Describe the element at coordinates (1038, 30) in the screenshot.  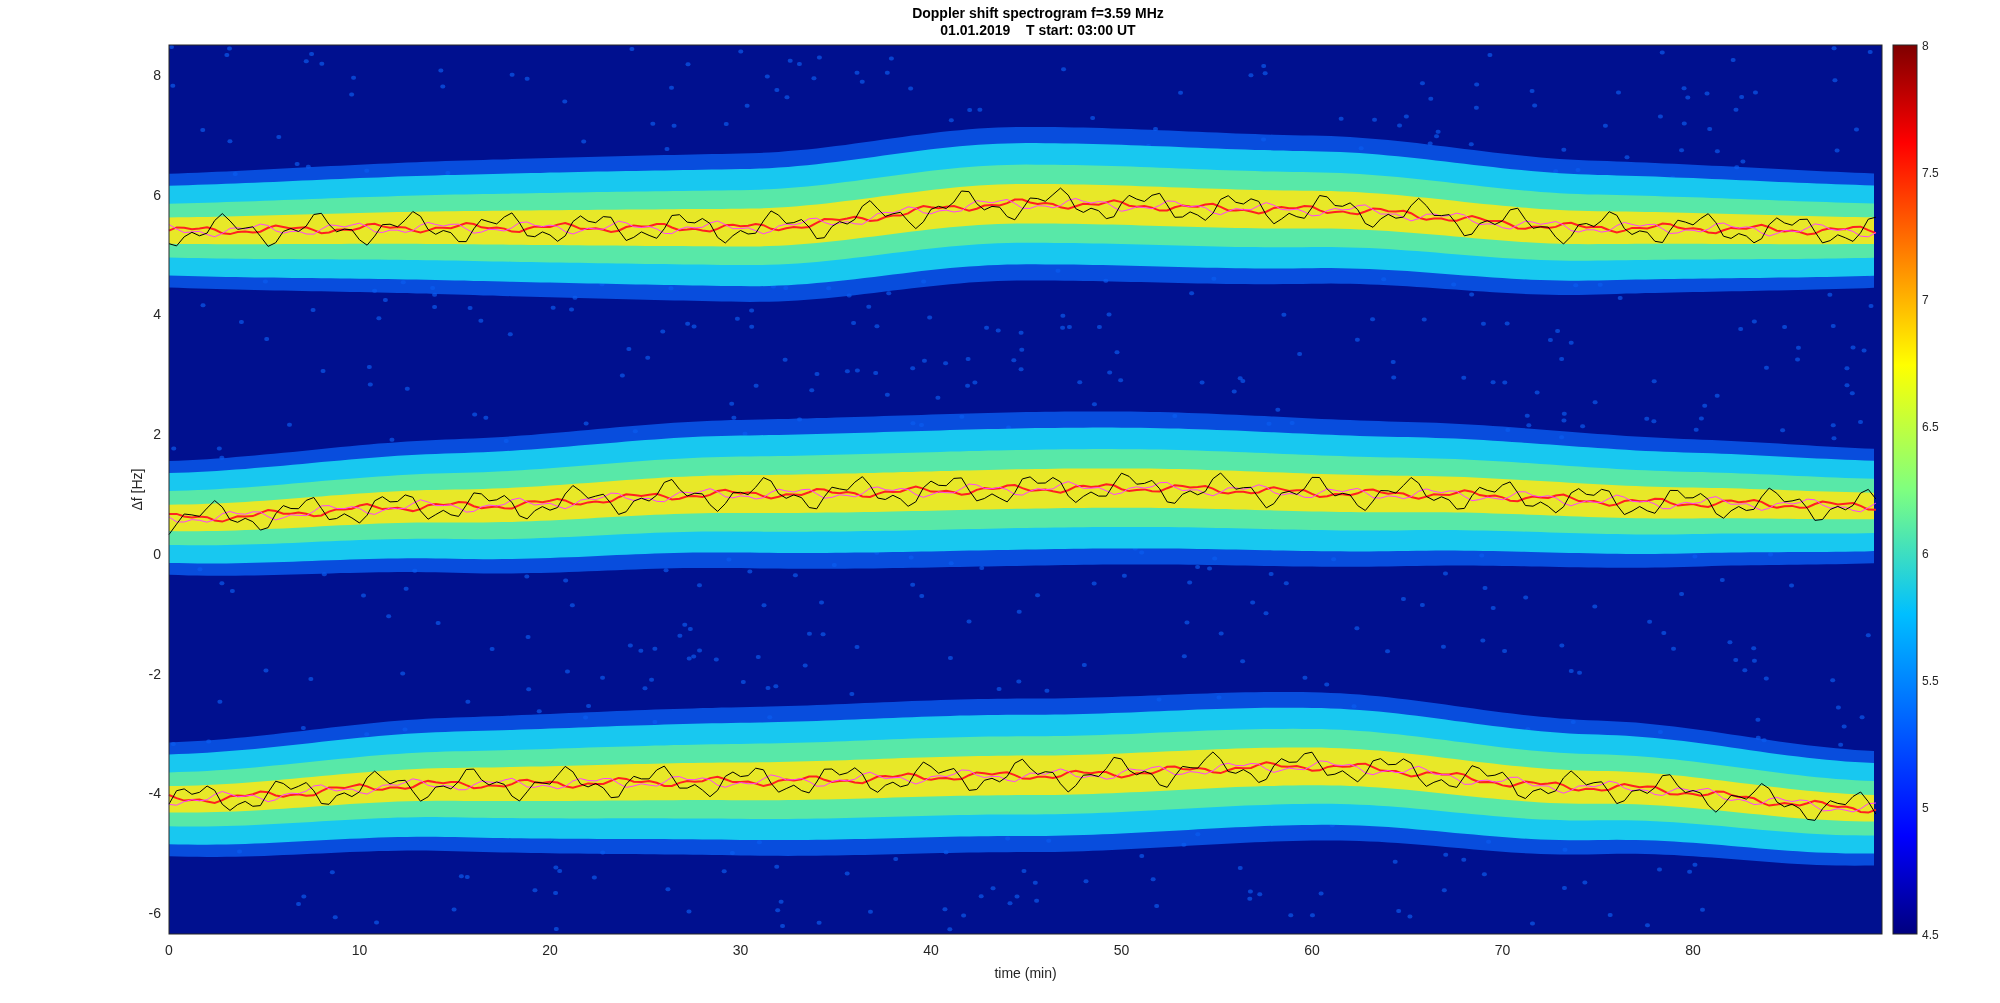
I see `chart-title: 01.01.2019 T start: 03:00 UT` at that location.